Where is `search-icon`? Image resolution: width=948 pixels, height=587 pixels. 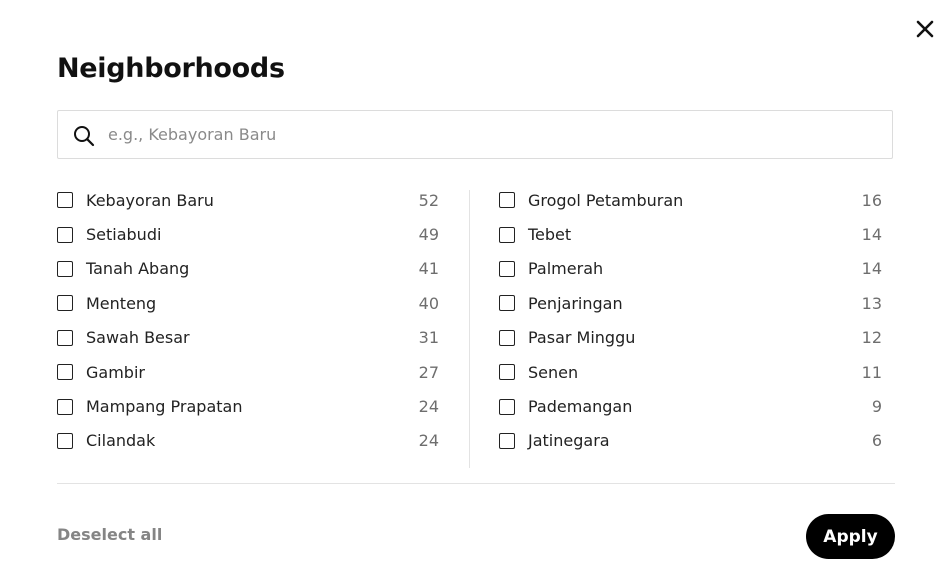 search-icon is located at coordinates (84, 136).